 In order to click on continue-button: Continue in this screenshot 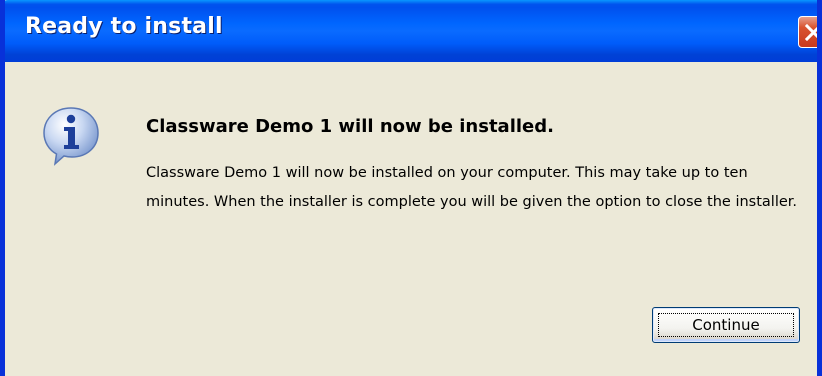, I will do `click(726, 325)`.